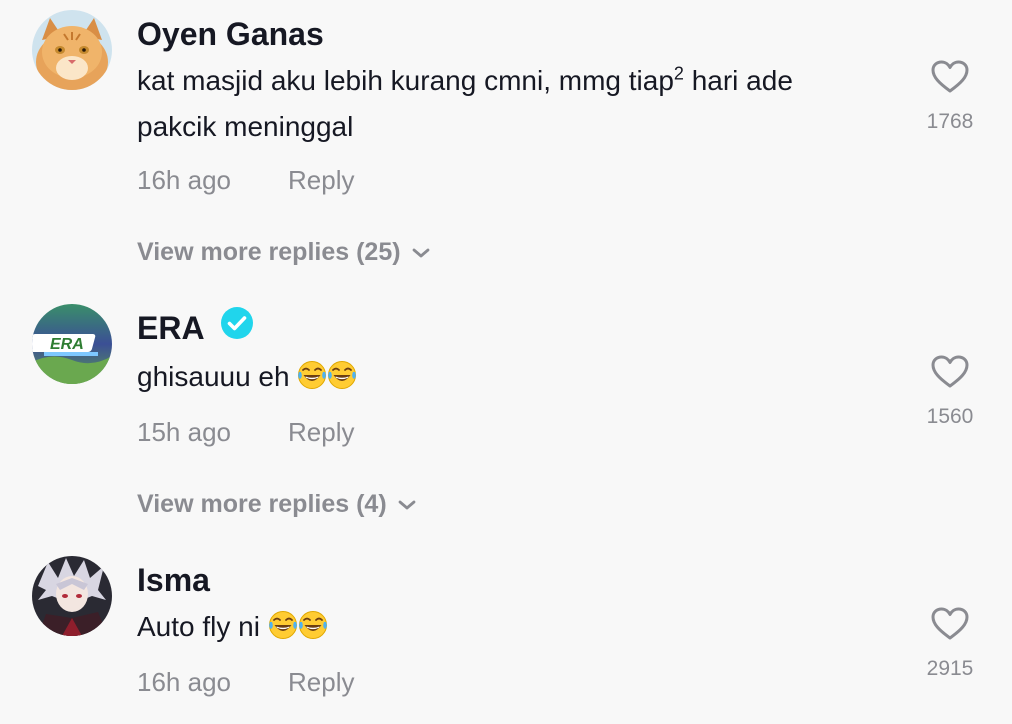 The height and width of the screenshot is (724, 1012). What do you see at coordinates (213, 376) in the screenshot?
I see `comment-text-main: ghisauuu eh` at bounding box center [213, 376].